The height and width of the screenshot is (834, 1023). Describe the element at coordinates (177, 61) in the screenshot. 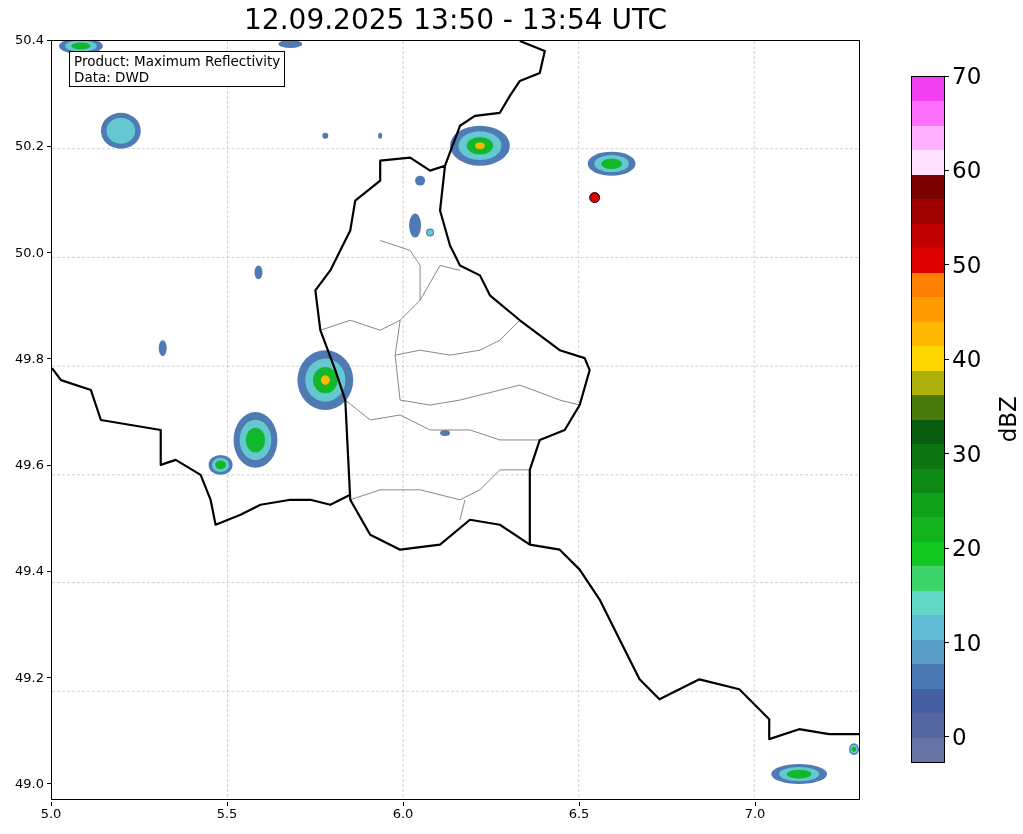

I see `legend-text: Product: Maximum Reflectivity` at that location.